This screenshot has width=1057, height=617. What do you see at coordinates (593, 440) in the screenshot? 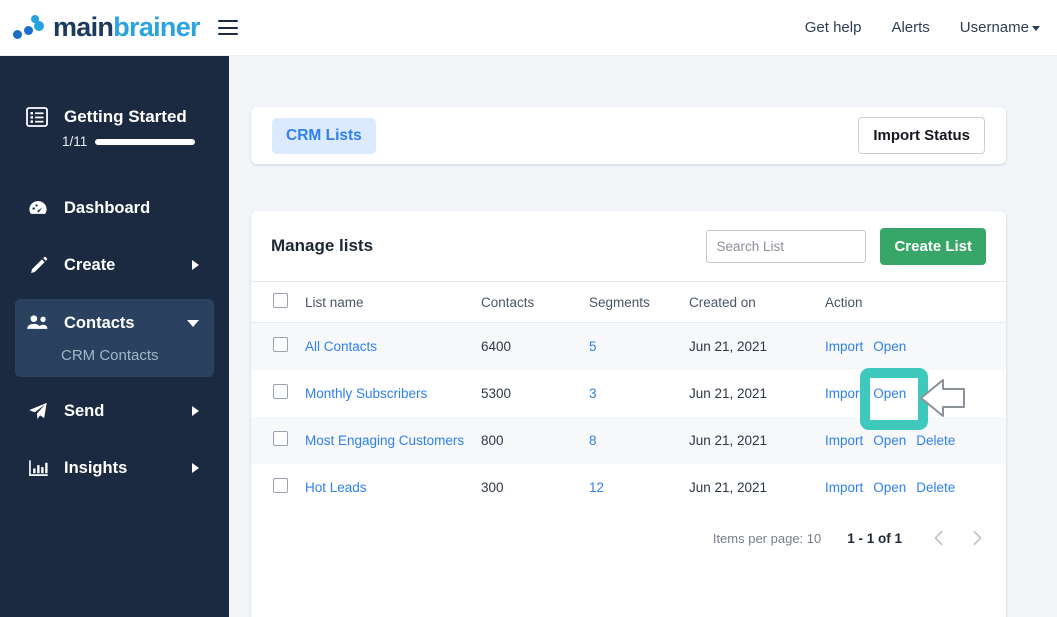
I see `segments-link: 8` at bounding box center [593, 440].